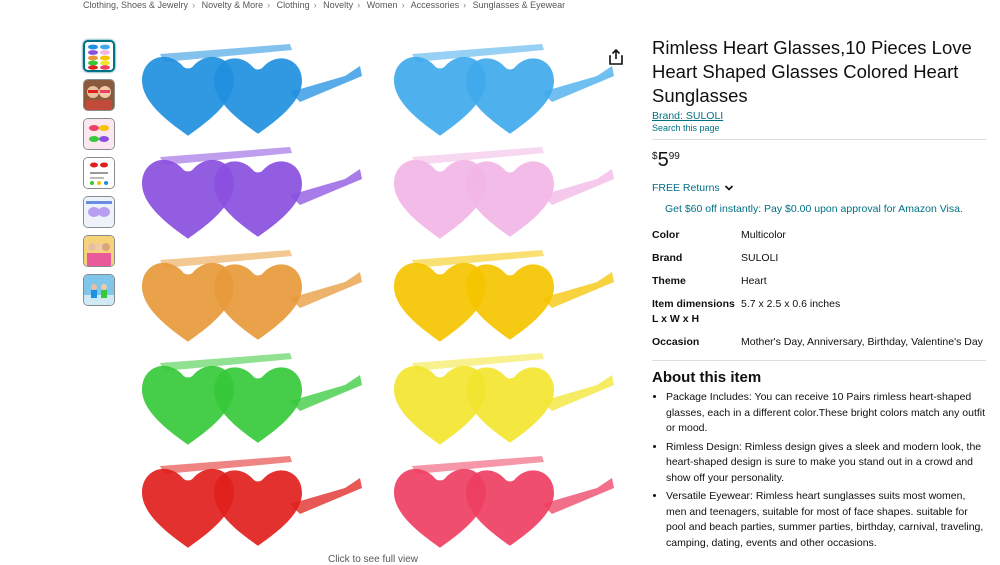  What do you see at coordinates (686, 188) in the screenshot?
I see `free-returns-label: FREE Returns` at bounding box center [686, 188].